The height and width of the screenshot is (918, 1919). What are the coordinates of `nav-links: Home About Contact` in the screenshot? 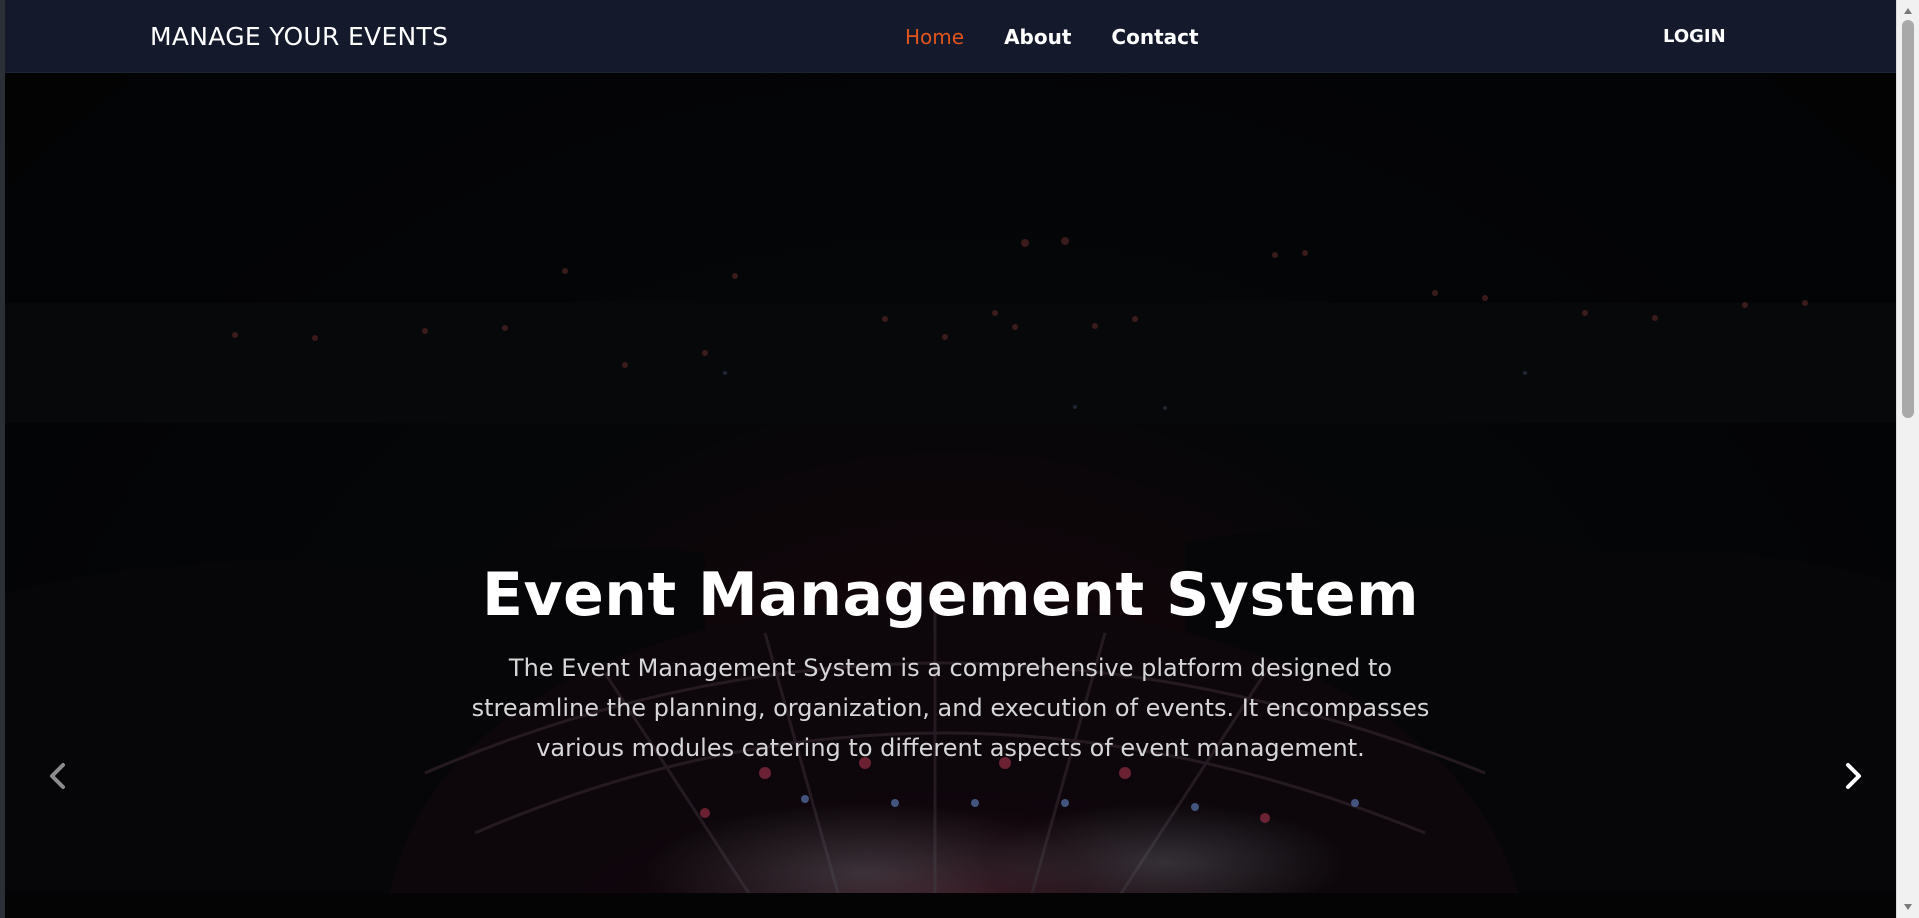 It's located at (1052, 37).